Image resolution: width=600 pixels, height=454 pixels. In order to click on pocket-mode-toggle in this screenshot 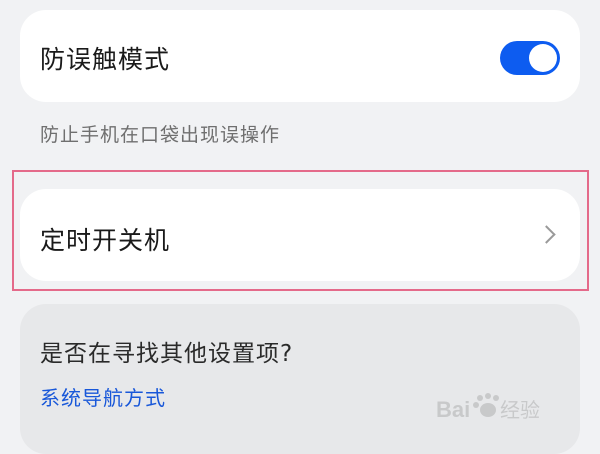, I will do `click(530, 58)`.